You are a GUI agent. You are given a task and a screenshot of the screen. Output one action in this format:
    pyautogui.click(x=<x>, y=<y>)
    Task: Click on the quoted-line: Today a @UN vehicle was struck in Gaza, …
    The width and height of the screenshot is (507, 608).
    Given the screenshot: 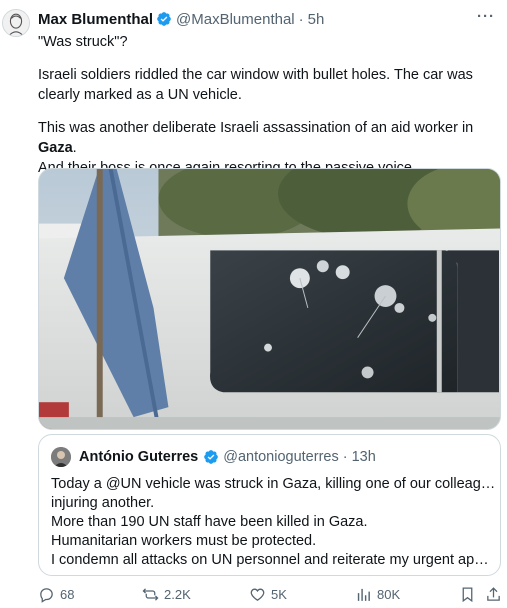 What is the action you would take?
    pyautogui.click(x=273, y=484)
    